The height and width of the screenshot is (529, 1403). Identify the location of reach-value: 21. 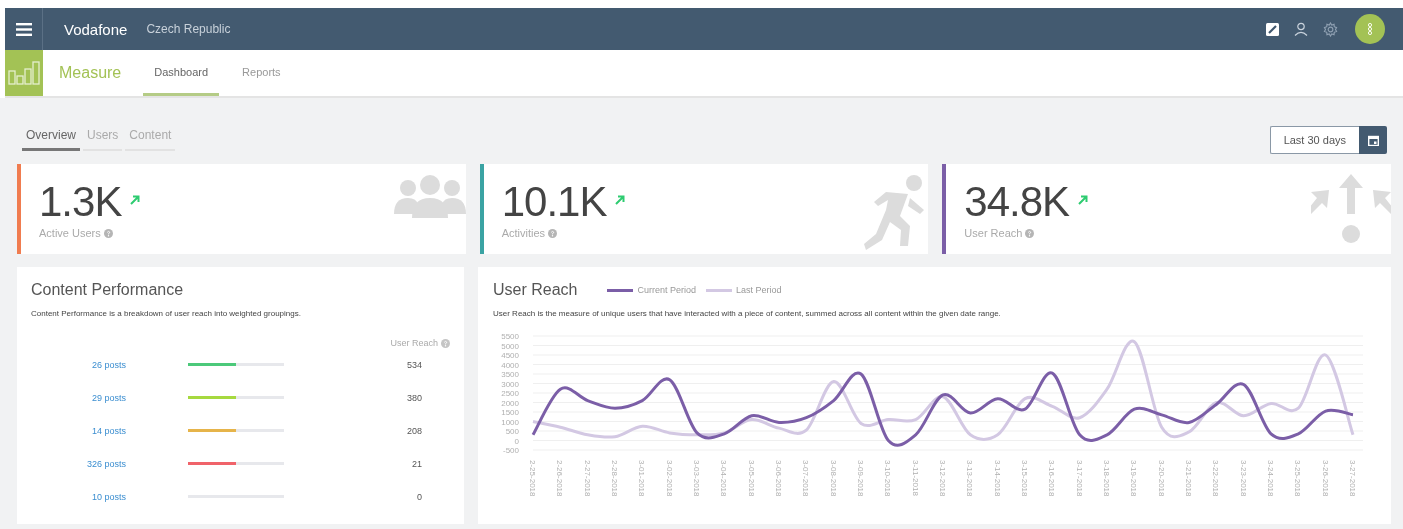
(417, 463).